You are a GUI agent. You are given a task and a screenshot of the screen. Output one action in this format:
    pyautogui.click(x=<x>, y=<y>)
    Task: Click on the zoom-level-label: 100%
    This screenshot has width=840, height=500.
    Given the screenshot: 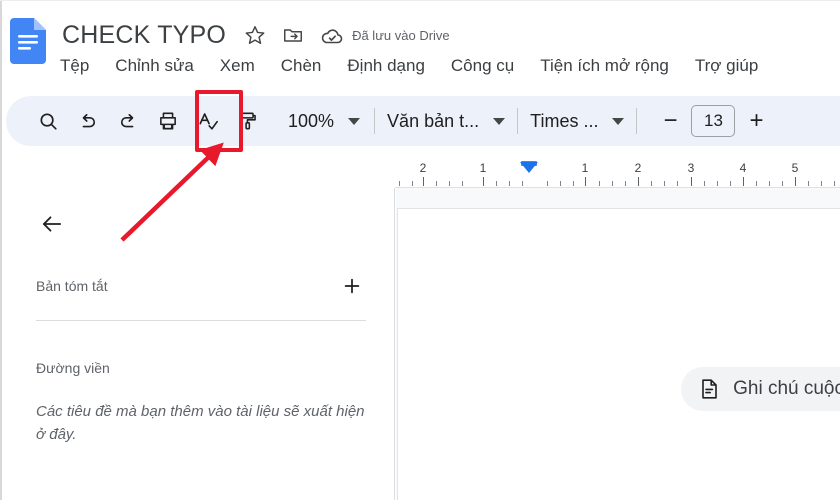 What is the action you would take?
    pyautogui.click(x=311, y=120)
    